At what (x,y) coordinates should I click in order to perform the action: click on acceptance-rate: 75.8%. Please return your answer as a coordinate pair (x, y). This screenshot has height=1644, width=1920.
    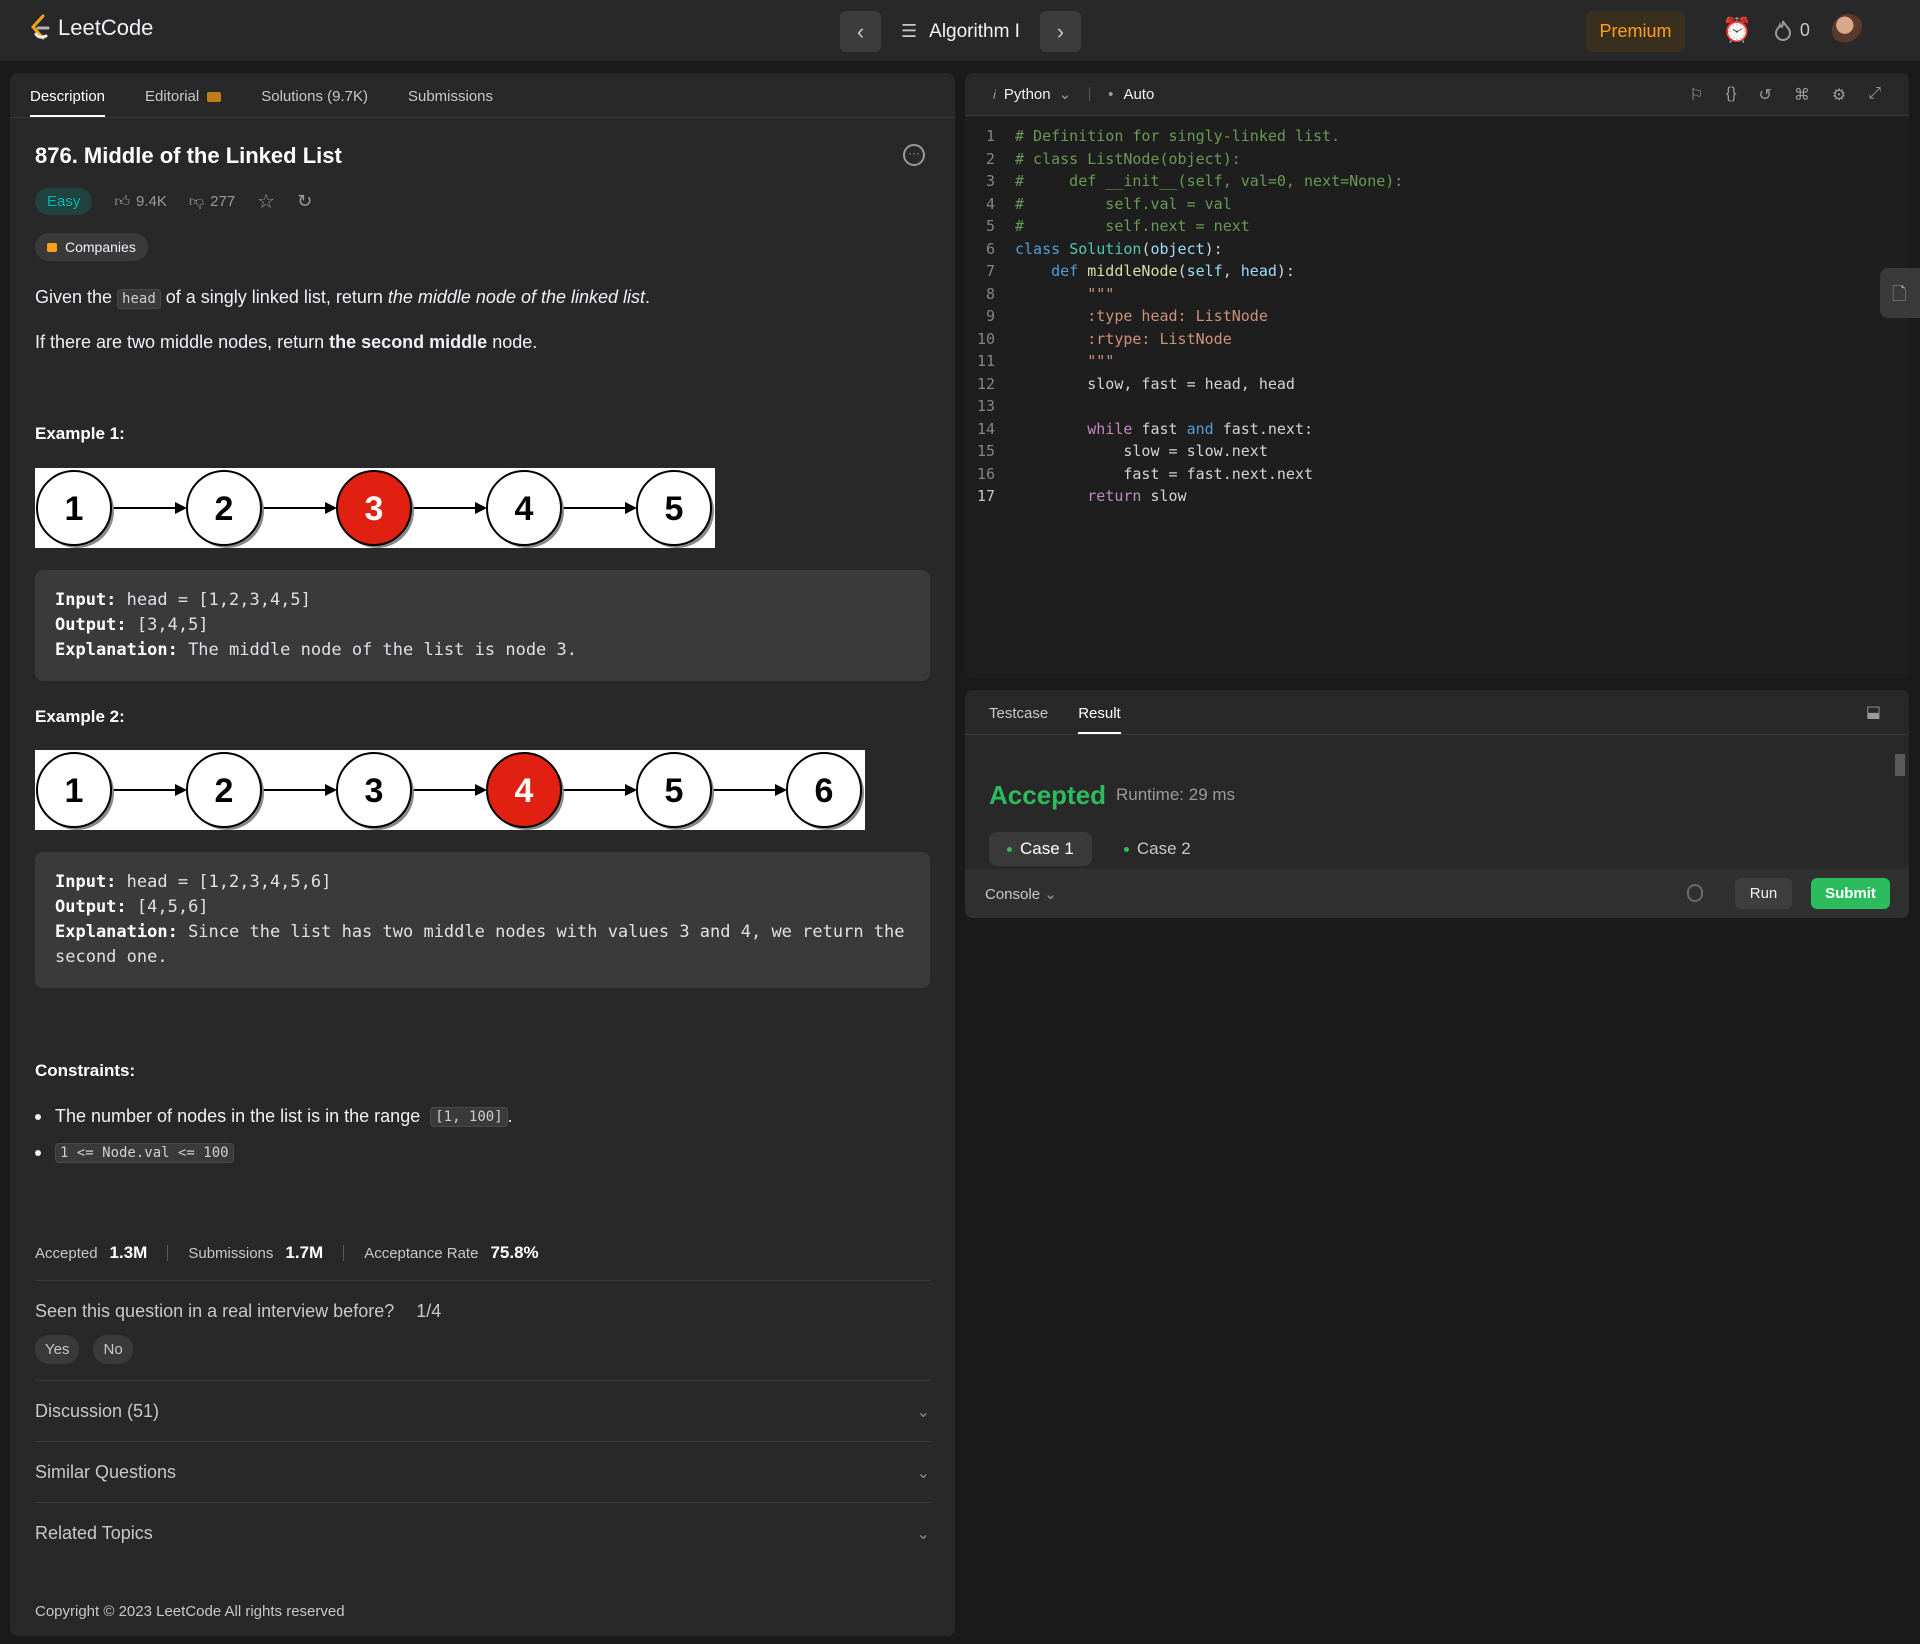
    Looking at the image, I should click on (514, 1252).